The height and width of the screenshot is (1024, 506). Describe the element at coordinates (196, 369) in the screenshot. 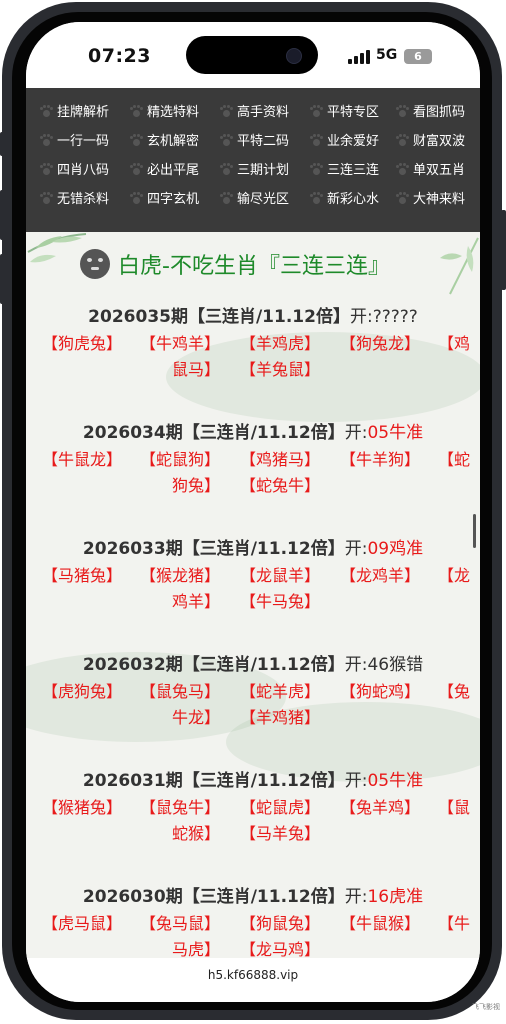

I see `zodiac-pick: 鼠马】` at that location.